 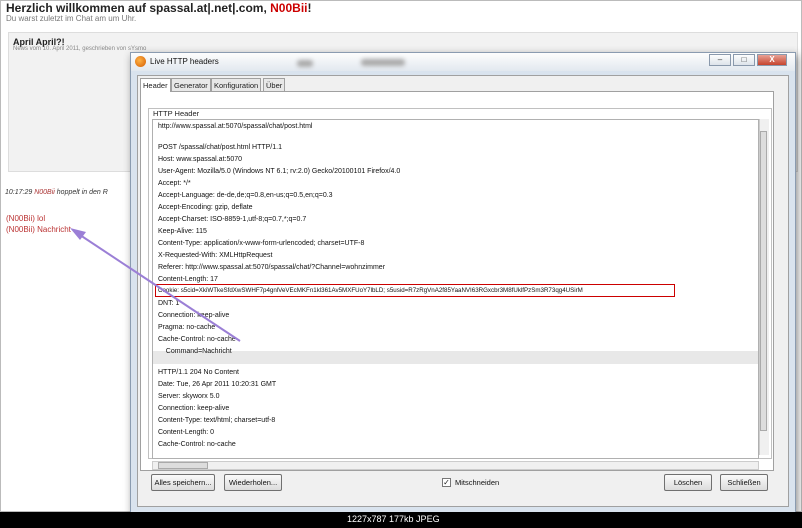 What do you see at coordinates (155, 85) in the screenshot?
I see `tab-header: Header` at bounding box center [155, 85].